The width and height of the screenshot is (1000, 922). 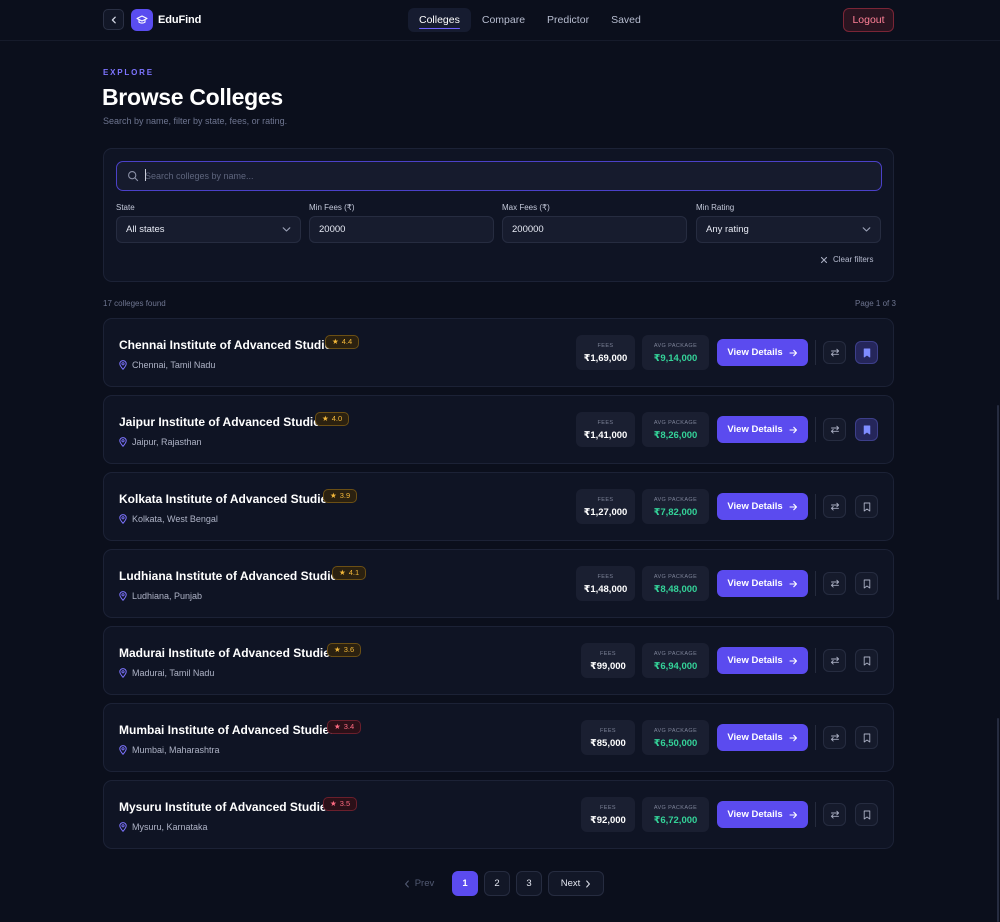 I want to click on fees-label: FEES, so click(x=605, y=346).